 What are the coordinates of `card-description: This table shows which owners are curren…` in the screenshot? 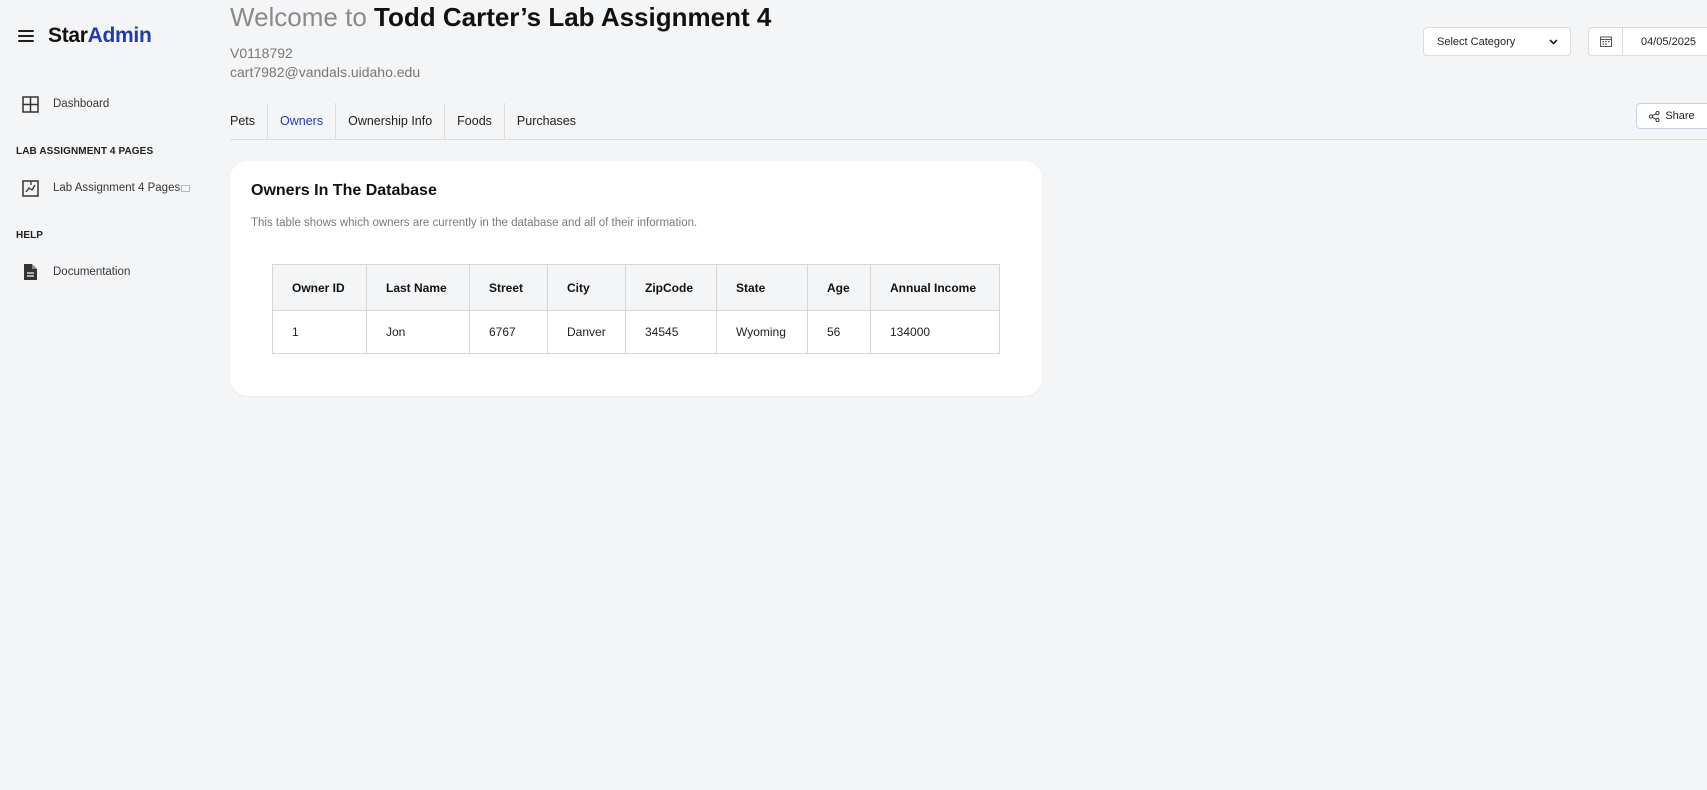 It's located at (474, 223).